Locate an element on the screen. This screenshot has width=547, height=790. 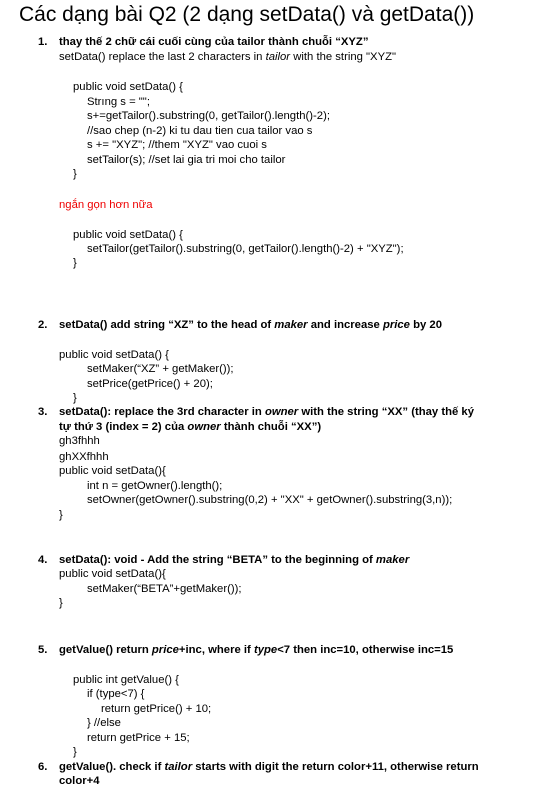
code-line: int n = getOwner().length(); is located at coordinates (155, 486).